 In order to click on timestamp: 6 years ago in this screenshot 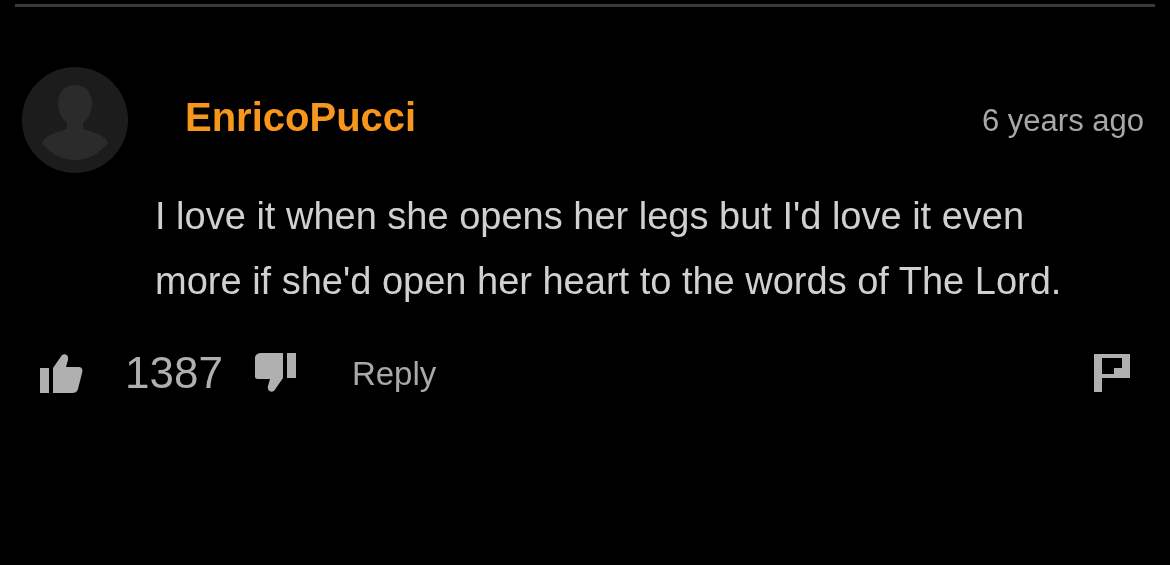, I will do `click(1063, 120)`.